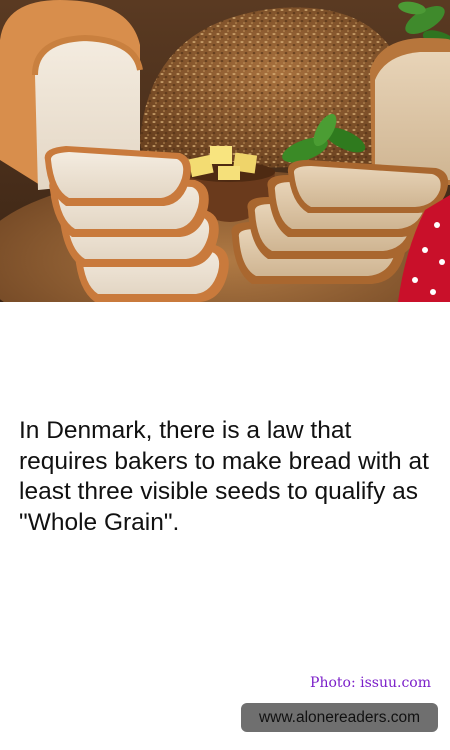  Describe the element at coordinates (339, 717) in the screenshot. I see `website-badge: www.alonereaders.com` at that location.